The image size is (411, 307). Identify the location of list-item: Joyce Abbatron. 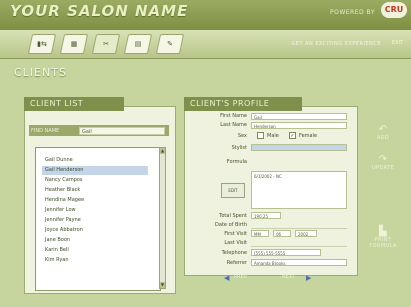
(95, 230).